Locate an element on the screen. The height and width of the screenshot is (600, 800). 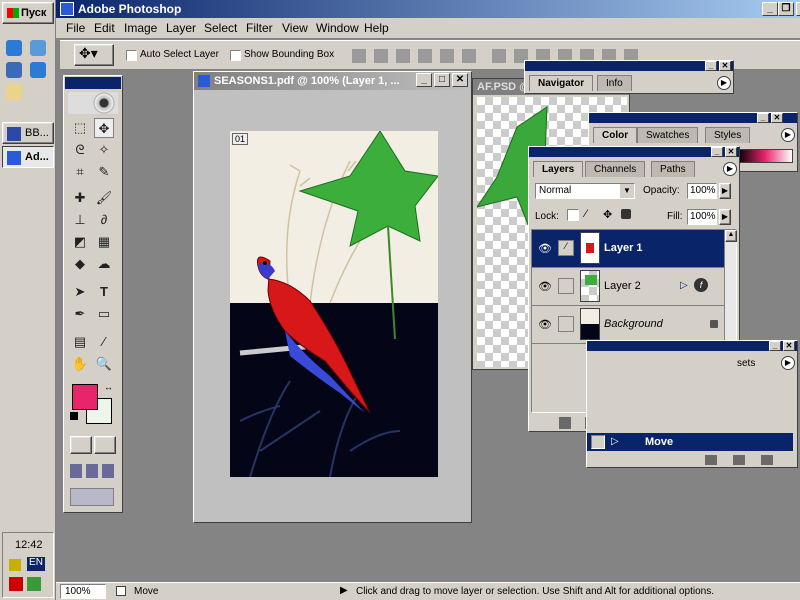
notes-tool-icon: ▤ is located at coordinates (80, 342).